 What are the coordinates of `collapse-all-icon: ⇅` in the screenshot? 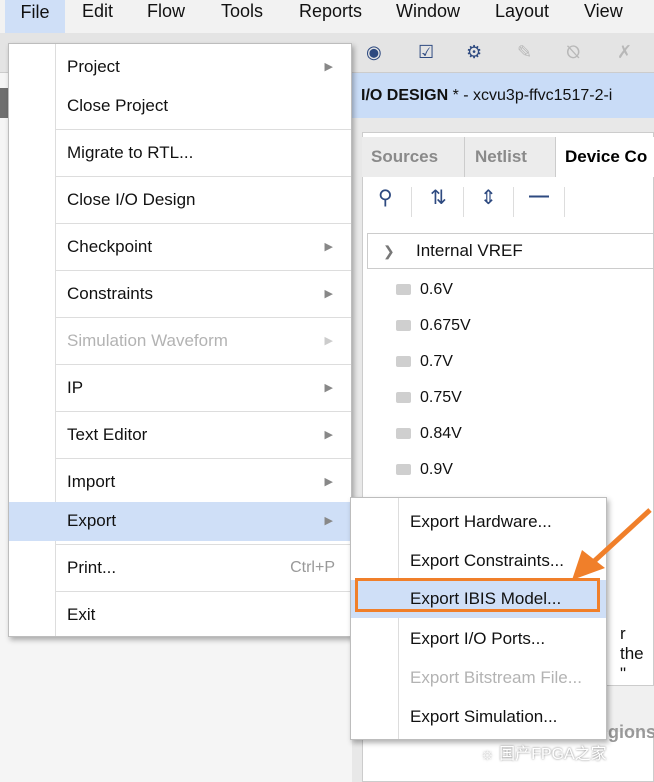 It's located at (438, 197).